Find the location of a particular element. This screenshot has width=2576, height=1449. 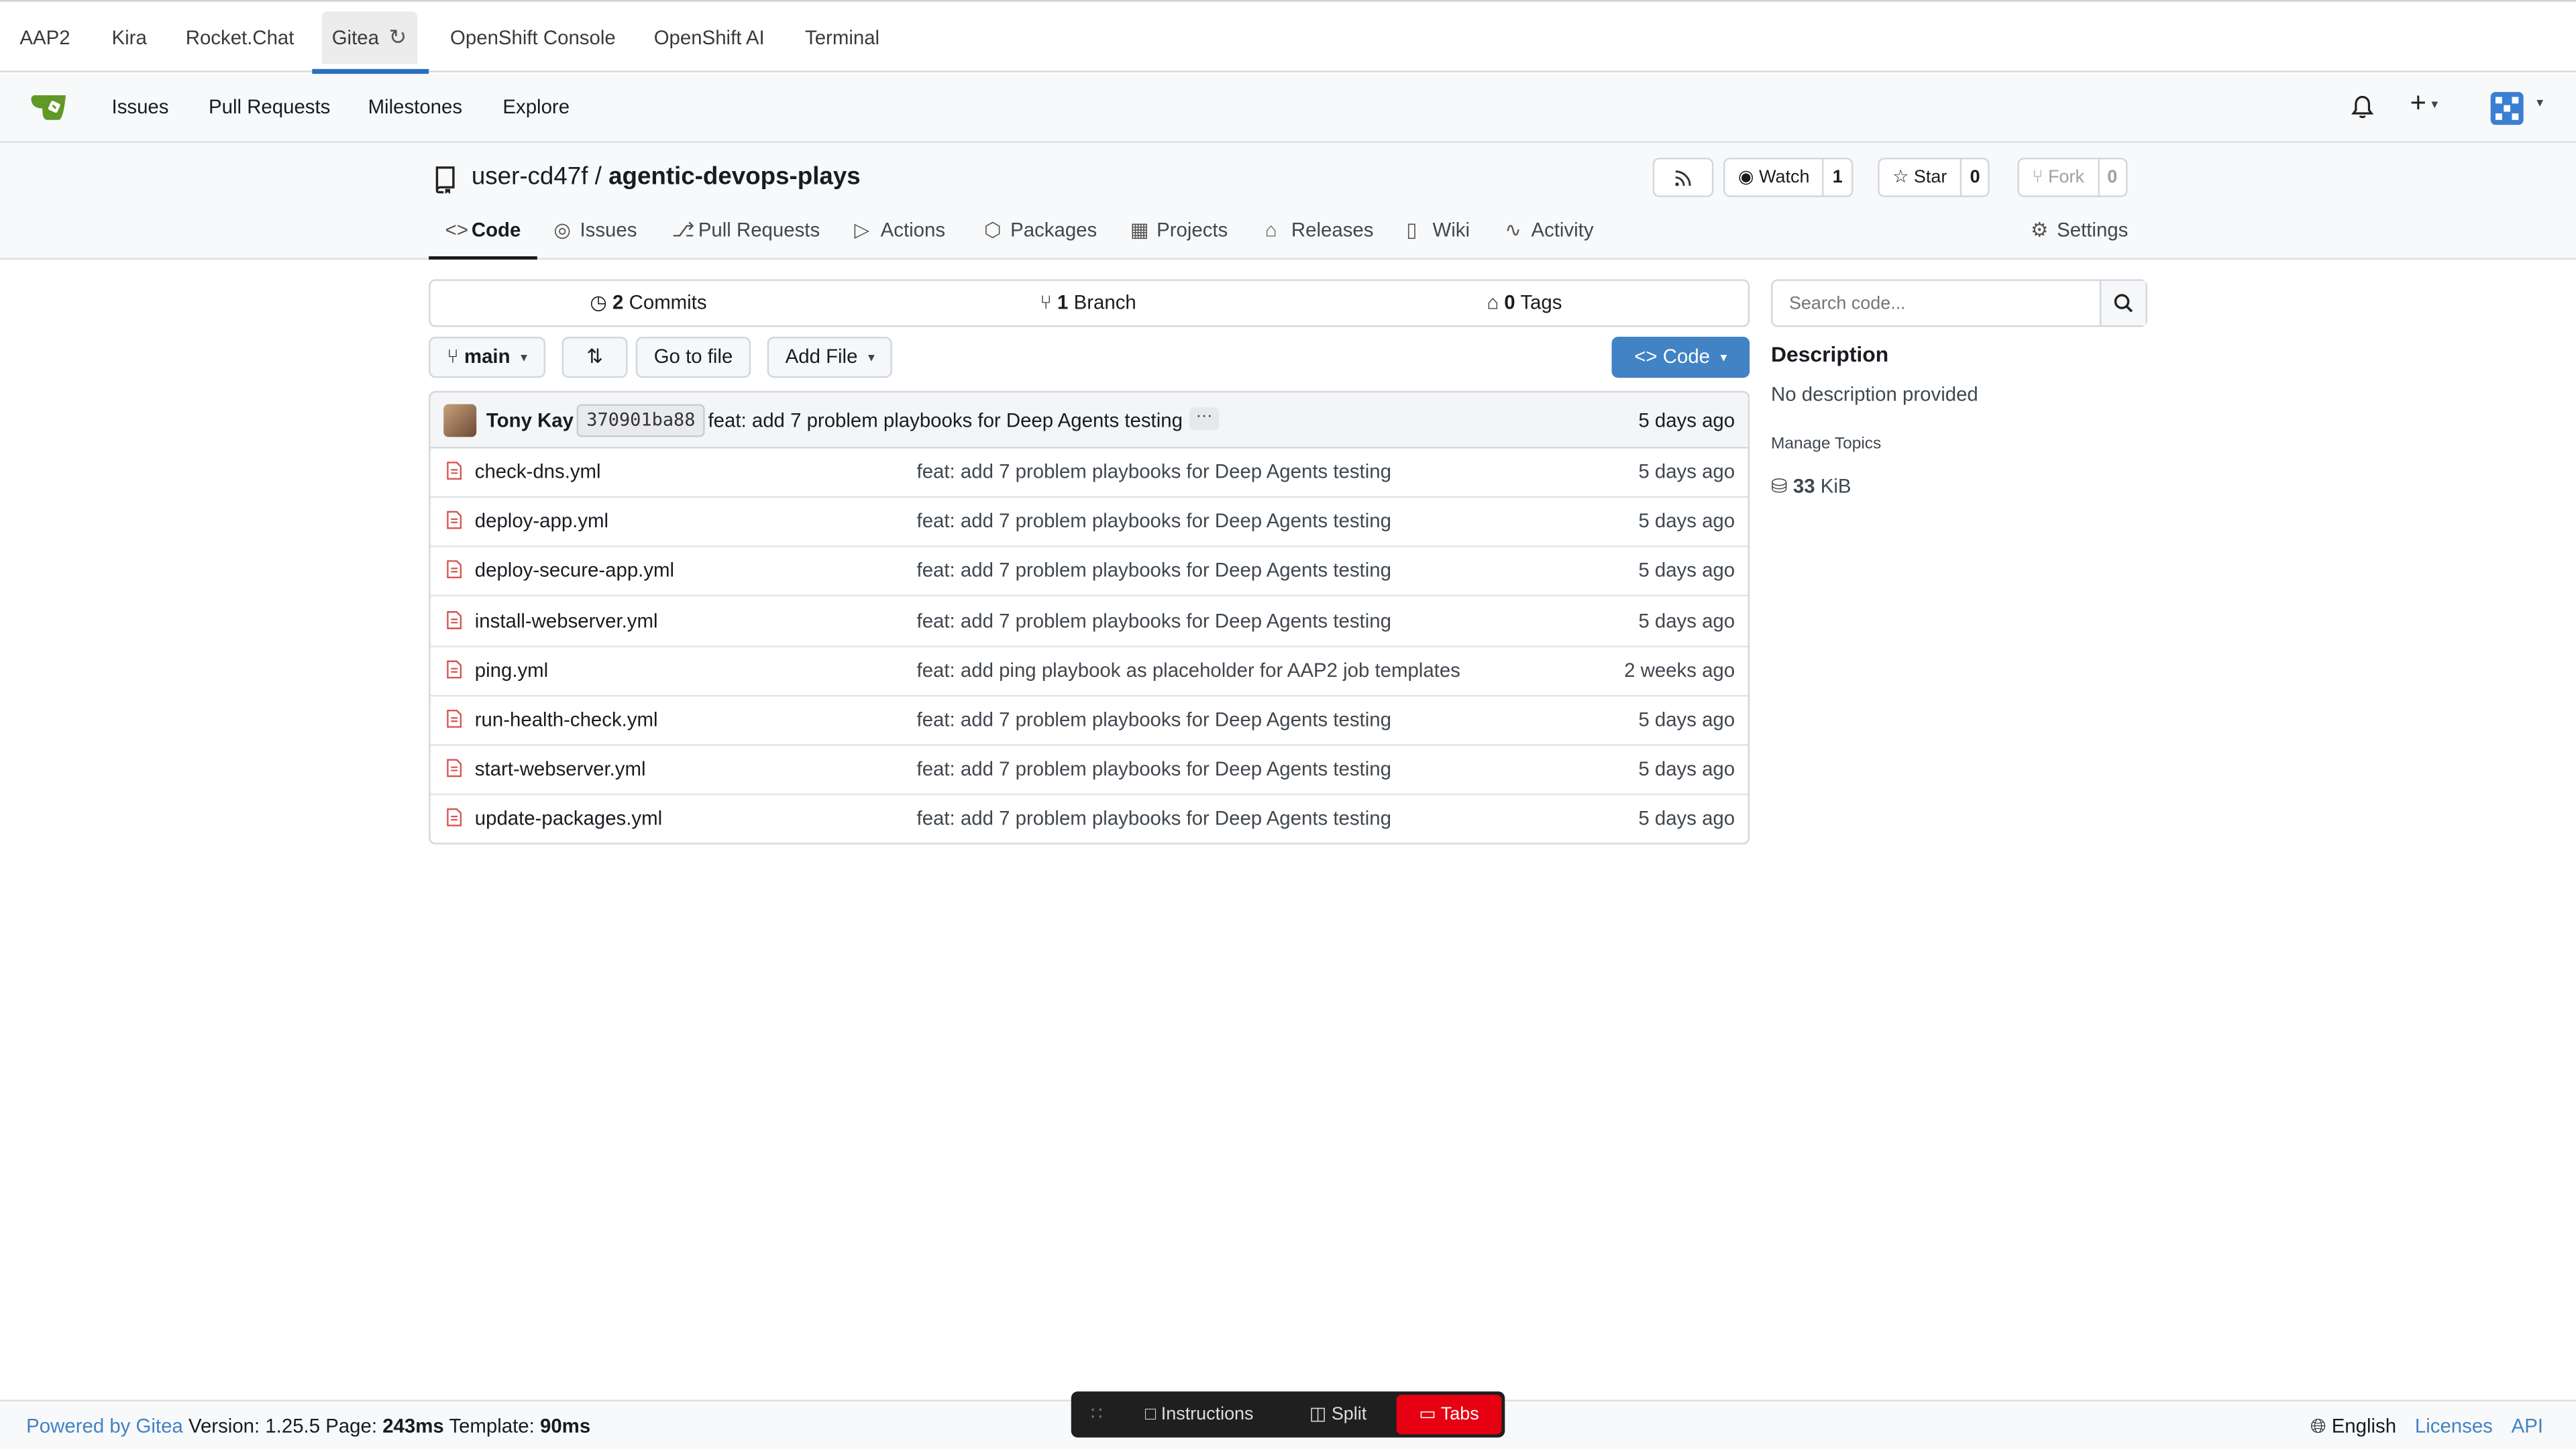

drag-handle-icon: ∷ is located at coordinates (1096, 1414).